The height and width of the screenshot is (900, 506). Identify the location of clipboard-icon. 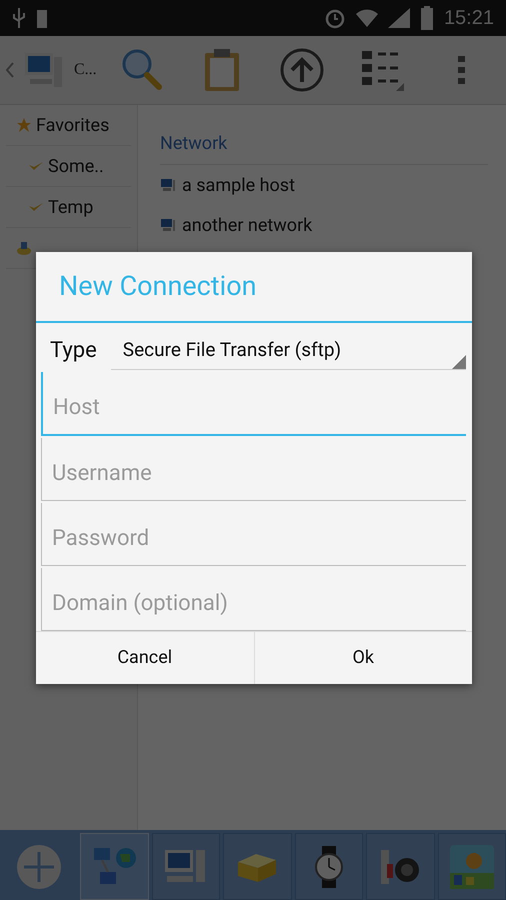
(222, 70).